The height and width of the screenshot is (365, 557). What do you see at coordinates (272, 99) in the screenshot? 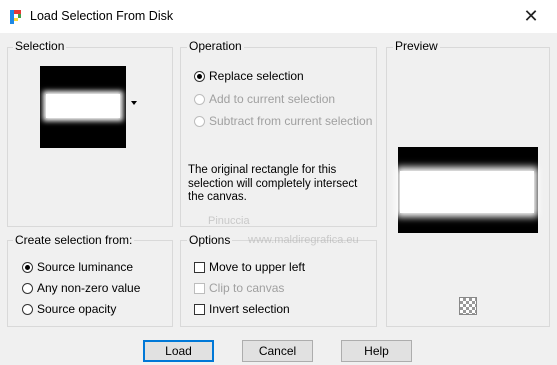
I see `radio-label: Add to current selection` at bounding box center [272, 99].